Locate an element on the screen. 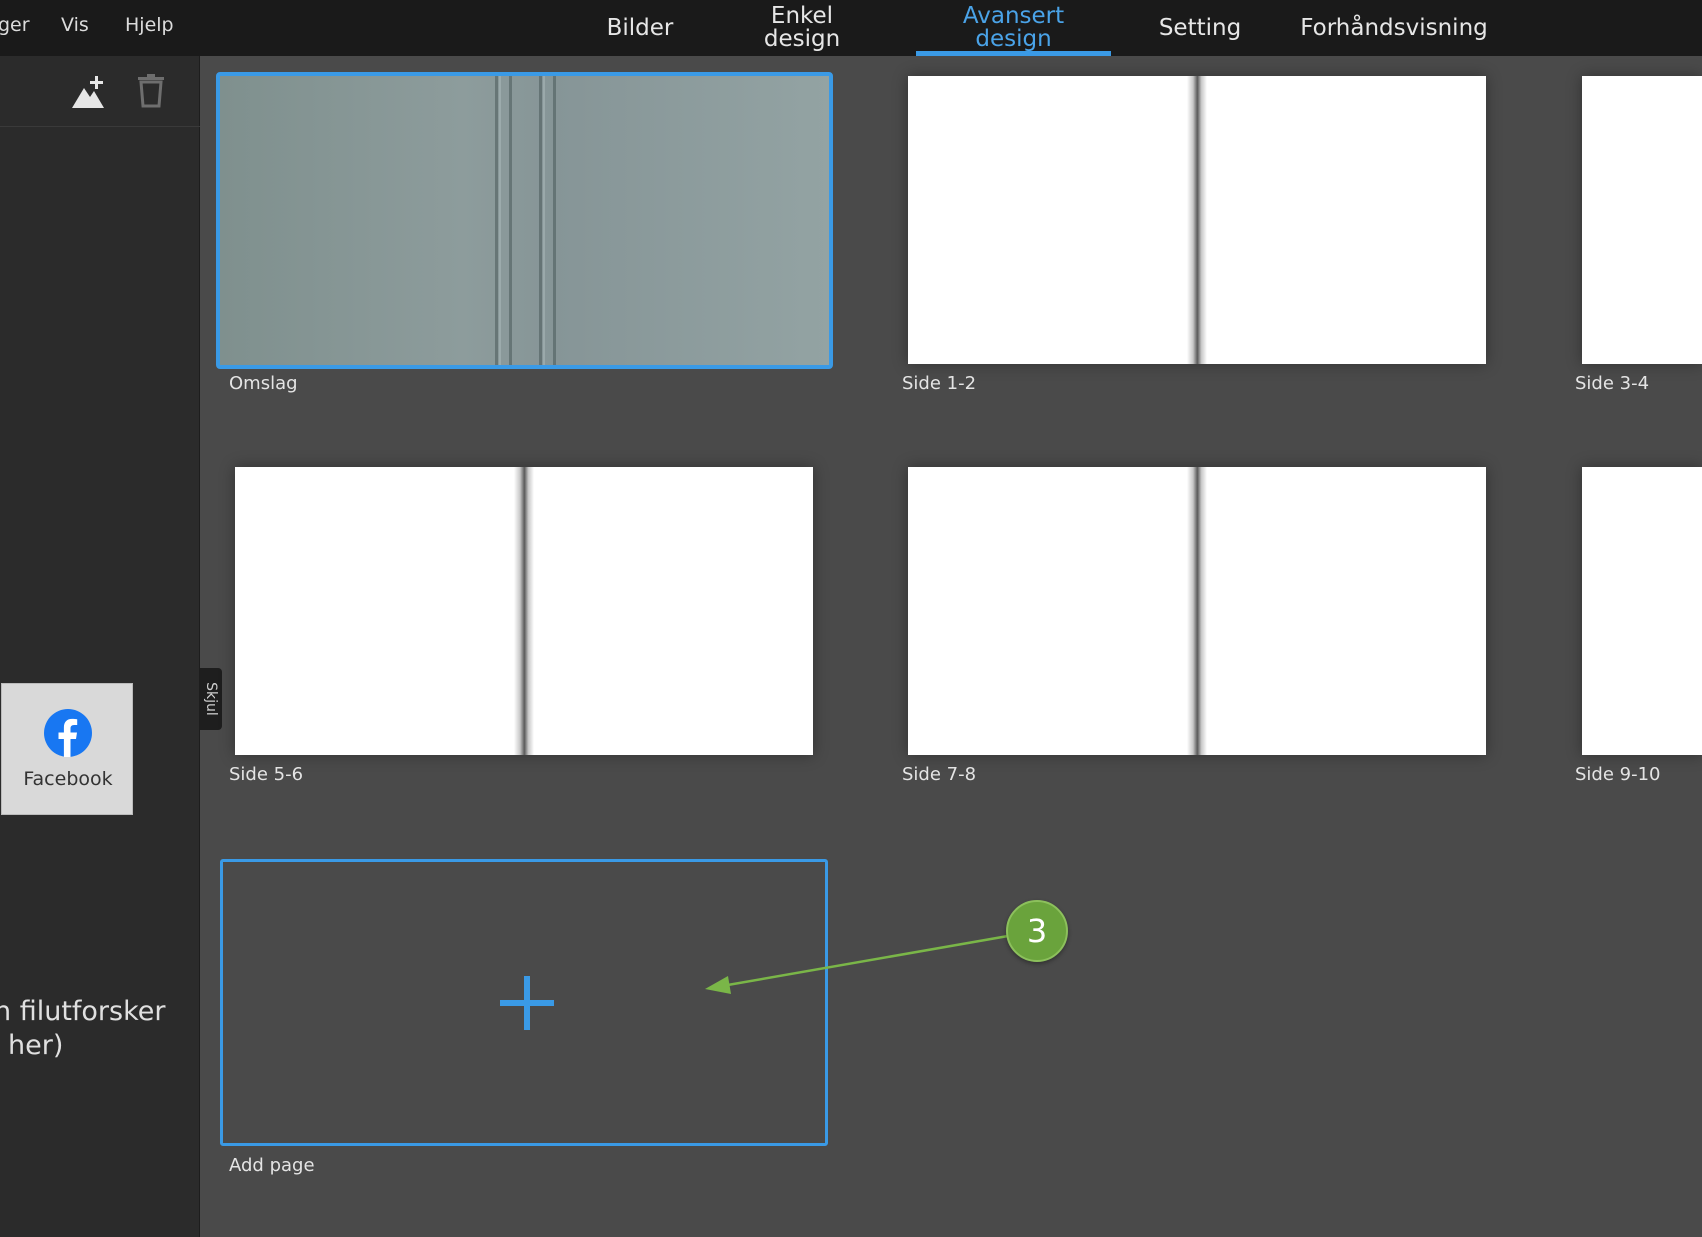  annotation-step-badge: 3 is located at coordinates (1037, 931).